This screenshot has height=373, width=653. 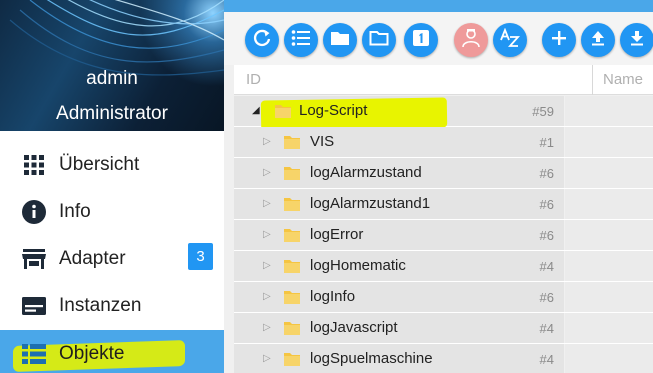 I want to click on upload-button, so click(x=598, y=40).